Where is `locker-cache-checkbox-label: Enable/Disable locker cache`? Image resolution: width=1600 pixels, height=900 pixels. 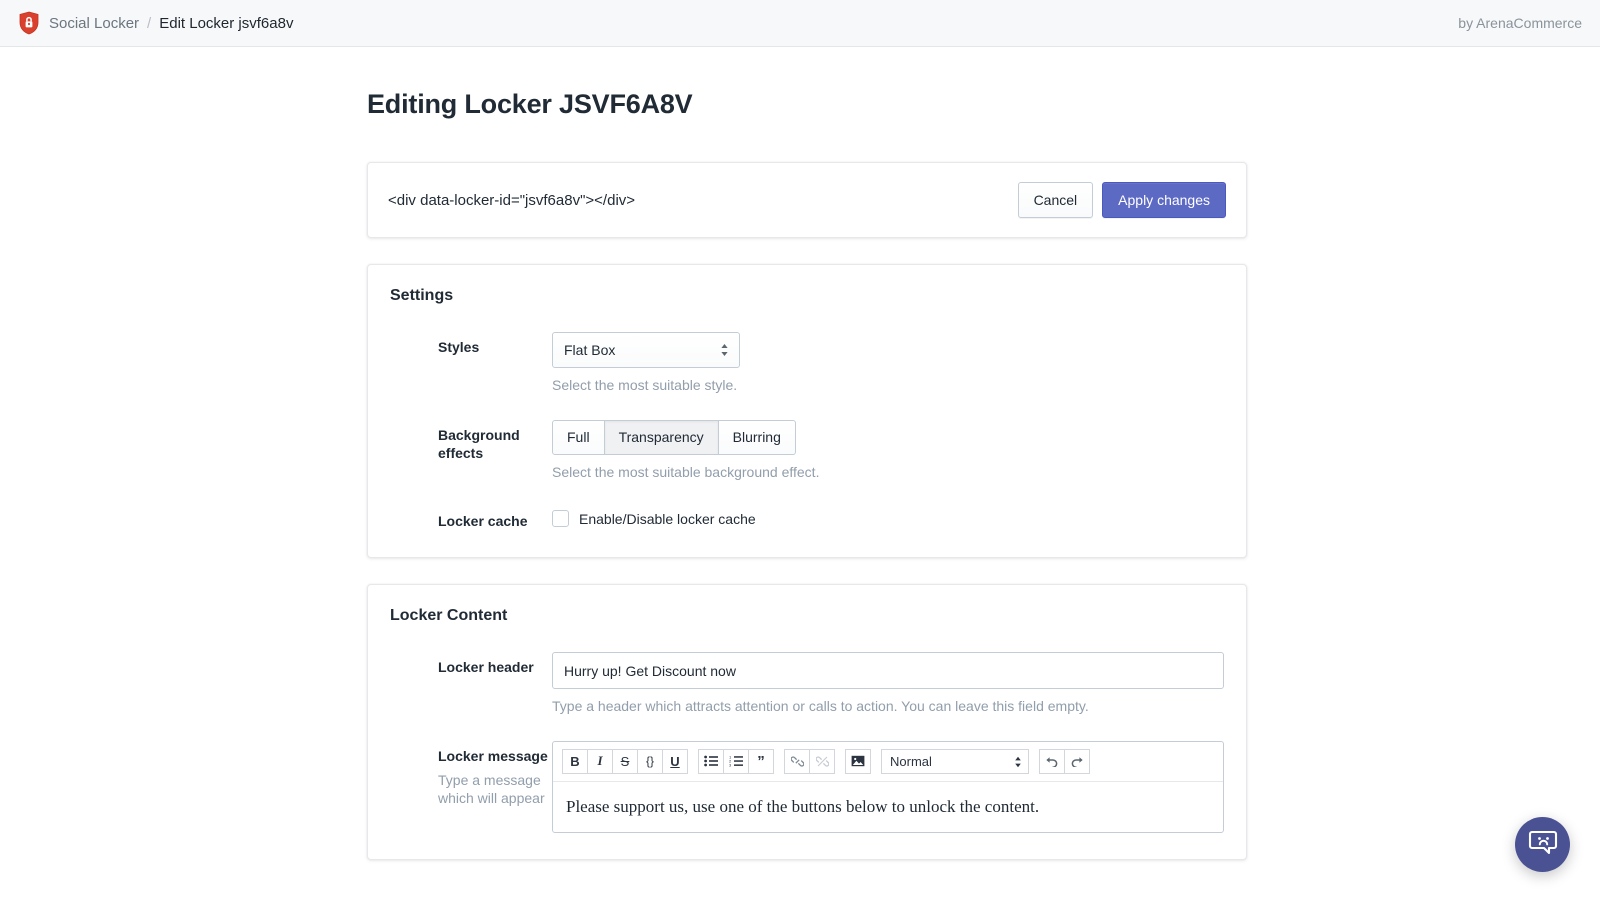
locker-cache-checkbox-label: Enable/Disable locker cache is located at coordinates (667, 519).